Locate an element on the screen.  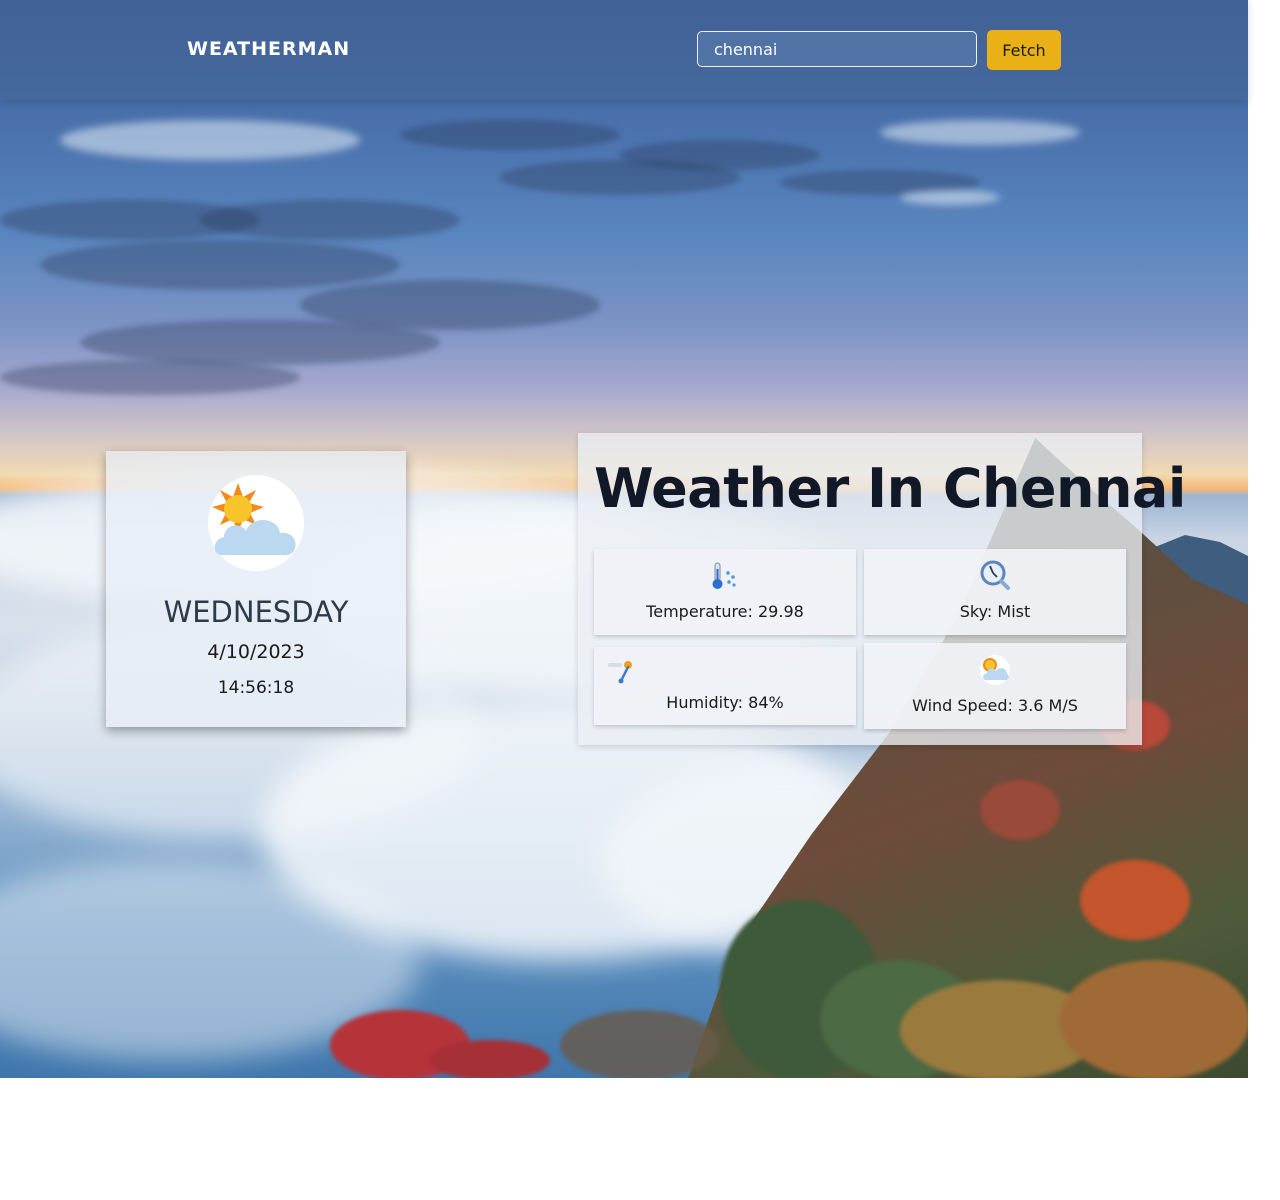
thermometer-icon is located at coordinates (724, 575).